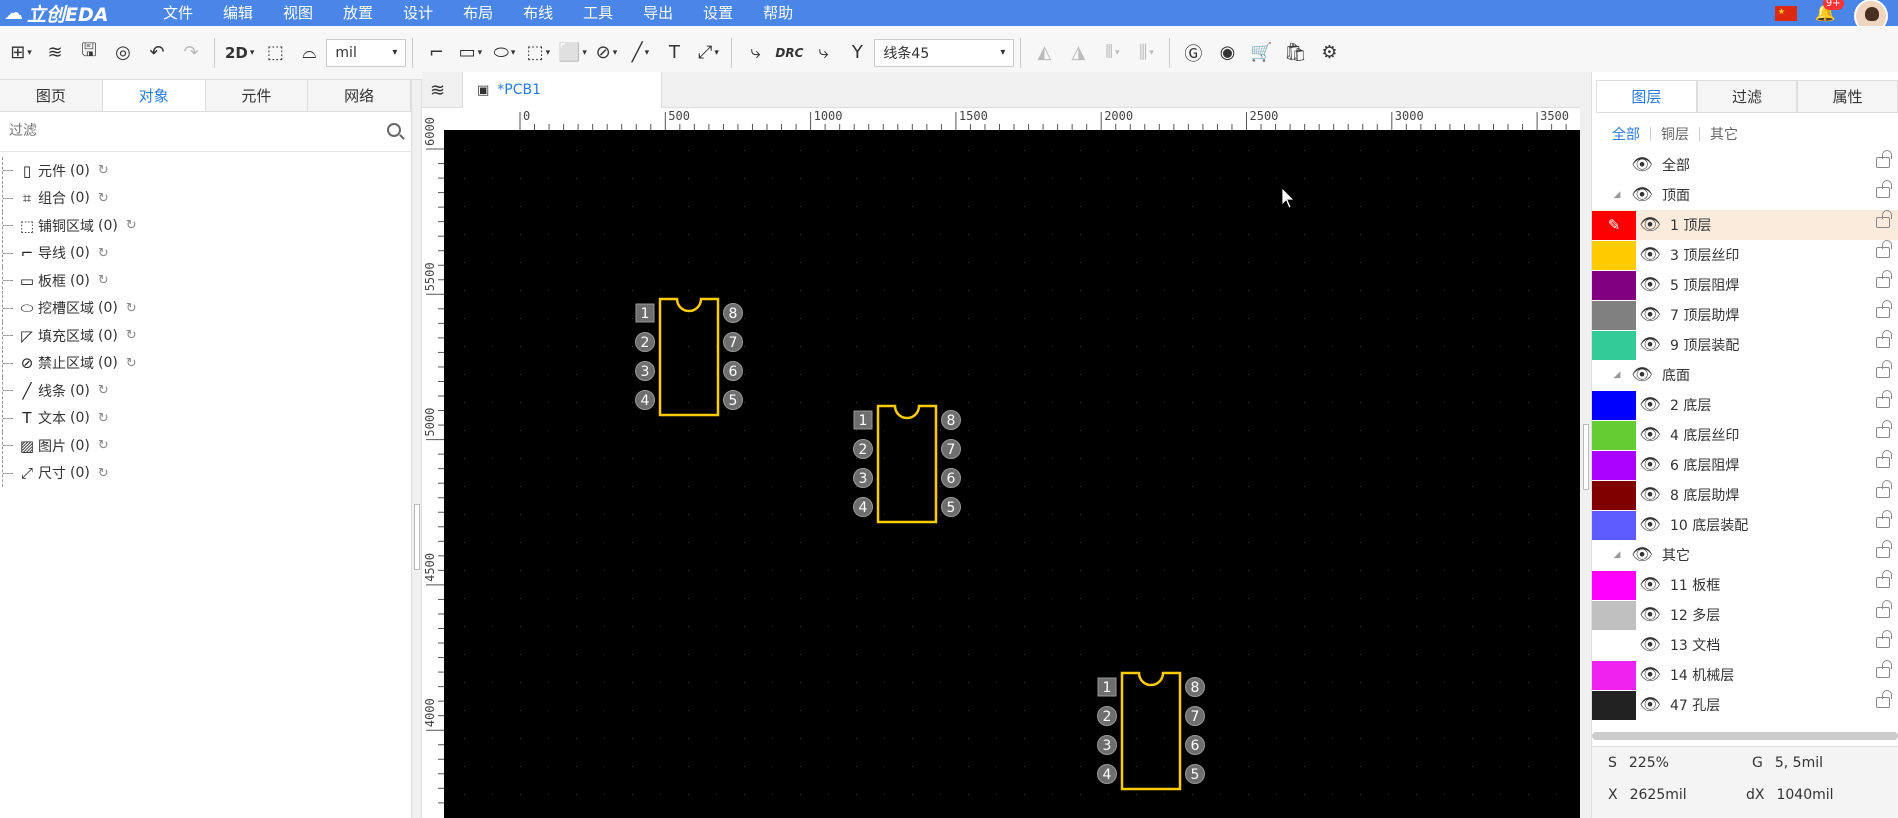 The height and width of the screenshot is (818, 1898). Describe the element at coordinates (640, 53) in the screenshot. I see `line-tool-icon: ╱ ▾` at that location.